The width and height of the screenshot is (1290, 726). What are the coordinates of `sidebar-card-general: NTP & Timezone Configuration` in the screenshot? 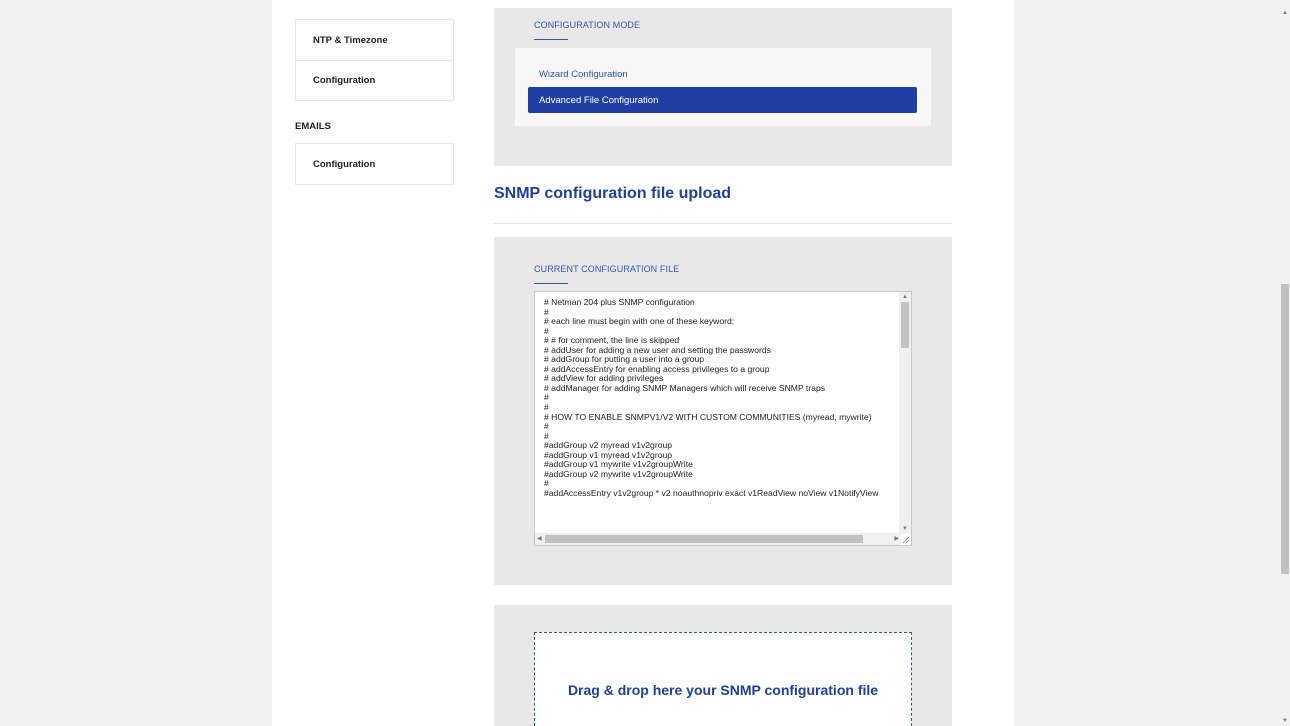 It's located at (374, 60).